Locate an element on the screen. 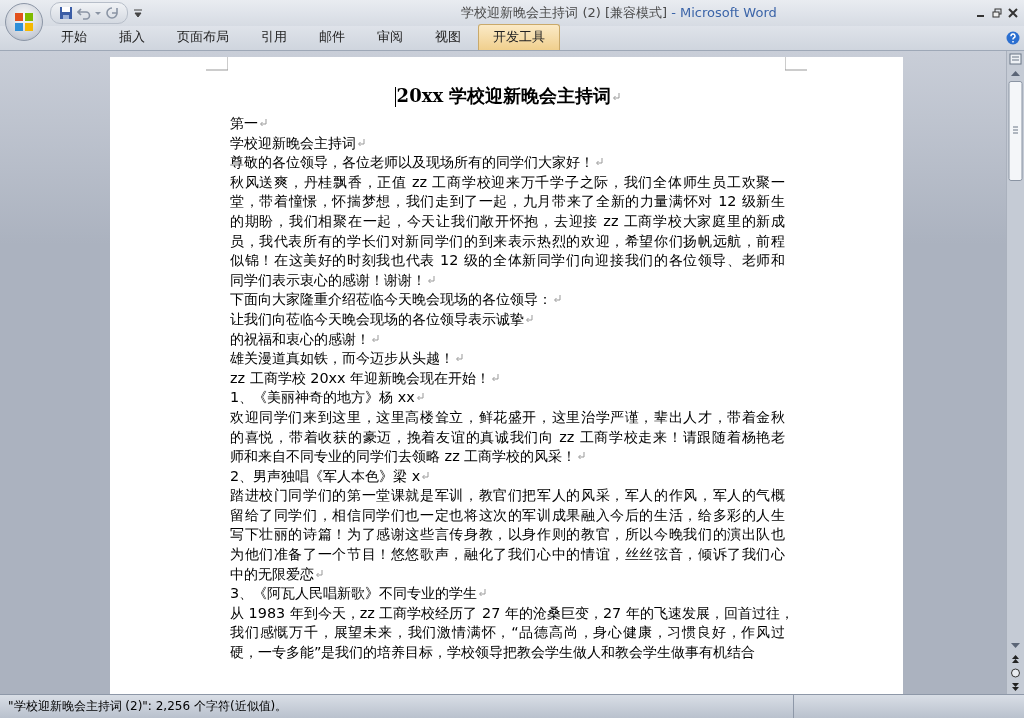 The height and width of the screenshot is (718, 1024). ribbon-tab: 视图 is located at coordinates (448, 37).